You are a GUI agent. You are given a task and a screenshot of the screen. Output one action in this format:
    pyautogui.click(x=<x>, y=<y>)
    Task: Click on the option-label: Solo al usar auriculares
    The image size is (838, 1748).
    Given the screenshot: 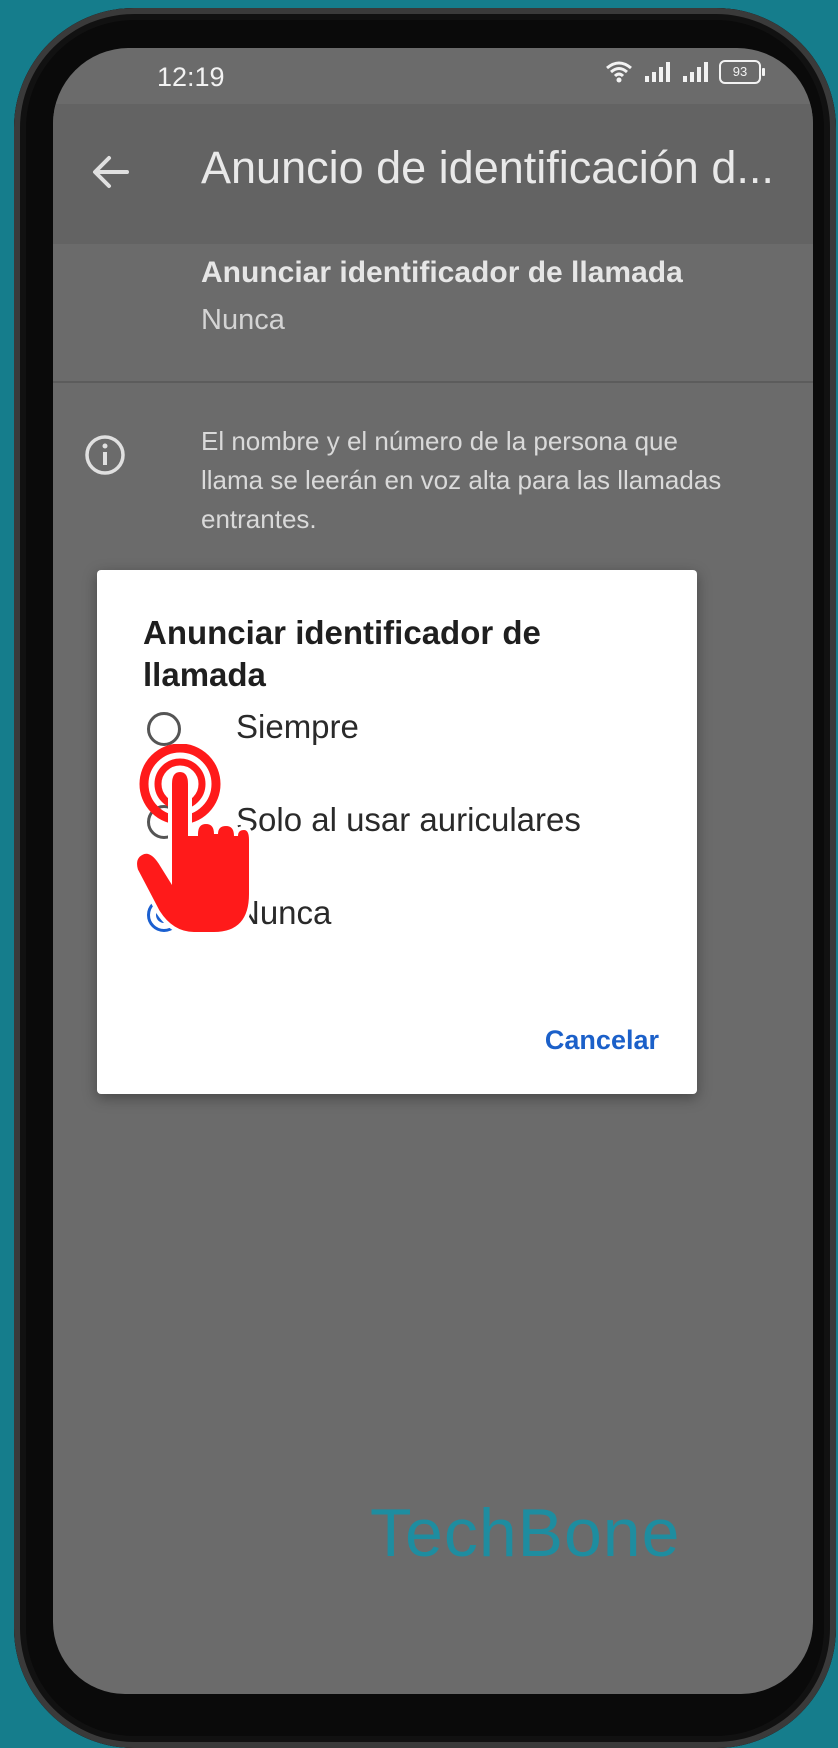 What is the action you would take?
    pyautogui.click(x=408, y=819)
    